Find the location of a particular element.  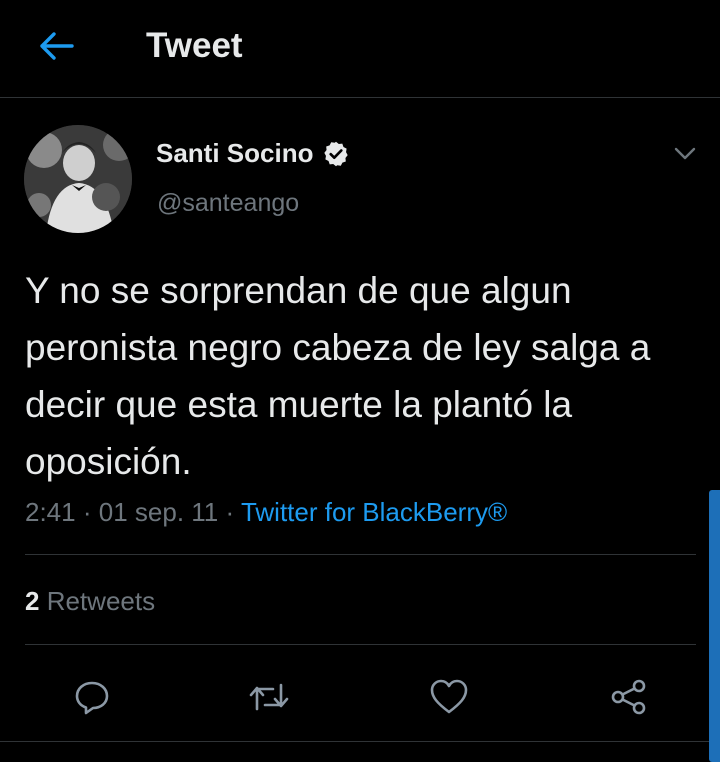

chevron-down-icon is located at coordinates (685, 153).